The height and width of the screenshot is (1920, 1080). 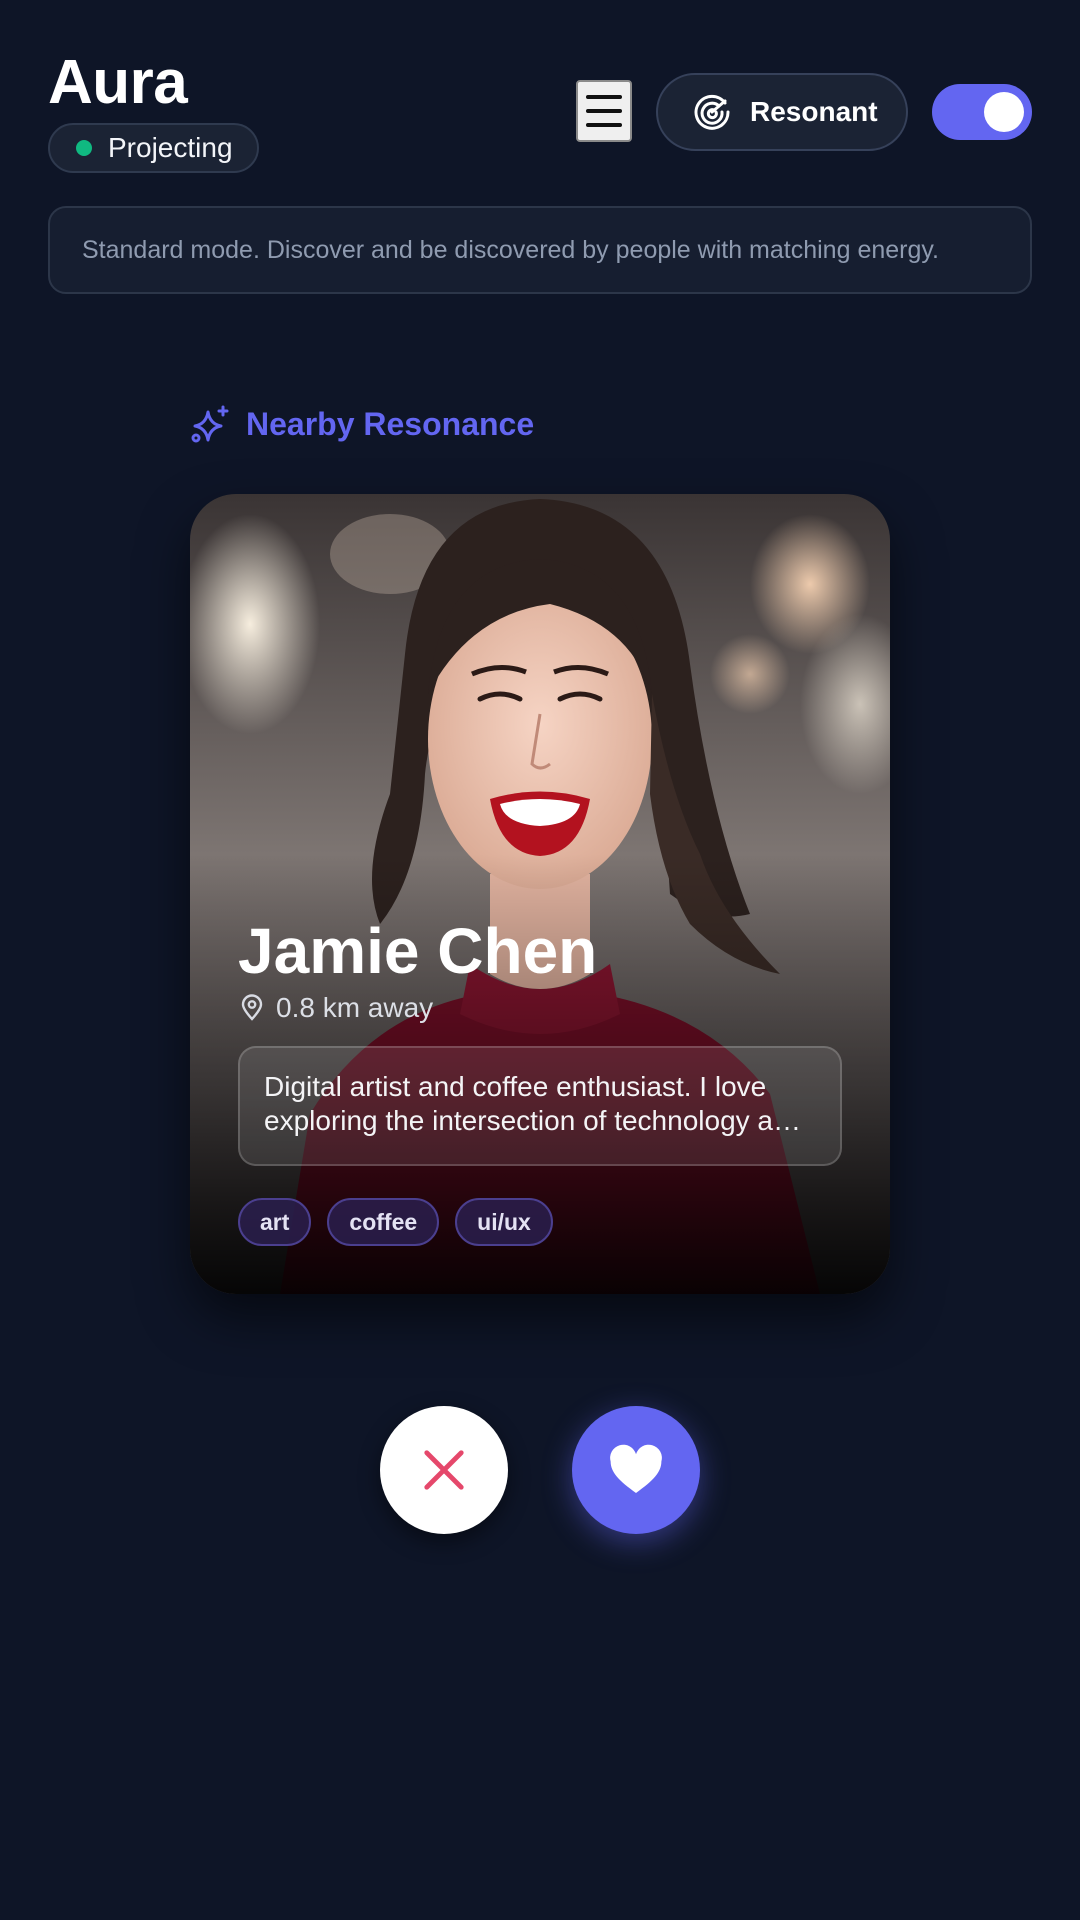 I want to click on section-title: Nearby Resonance, so click(x=390, y=423).